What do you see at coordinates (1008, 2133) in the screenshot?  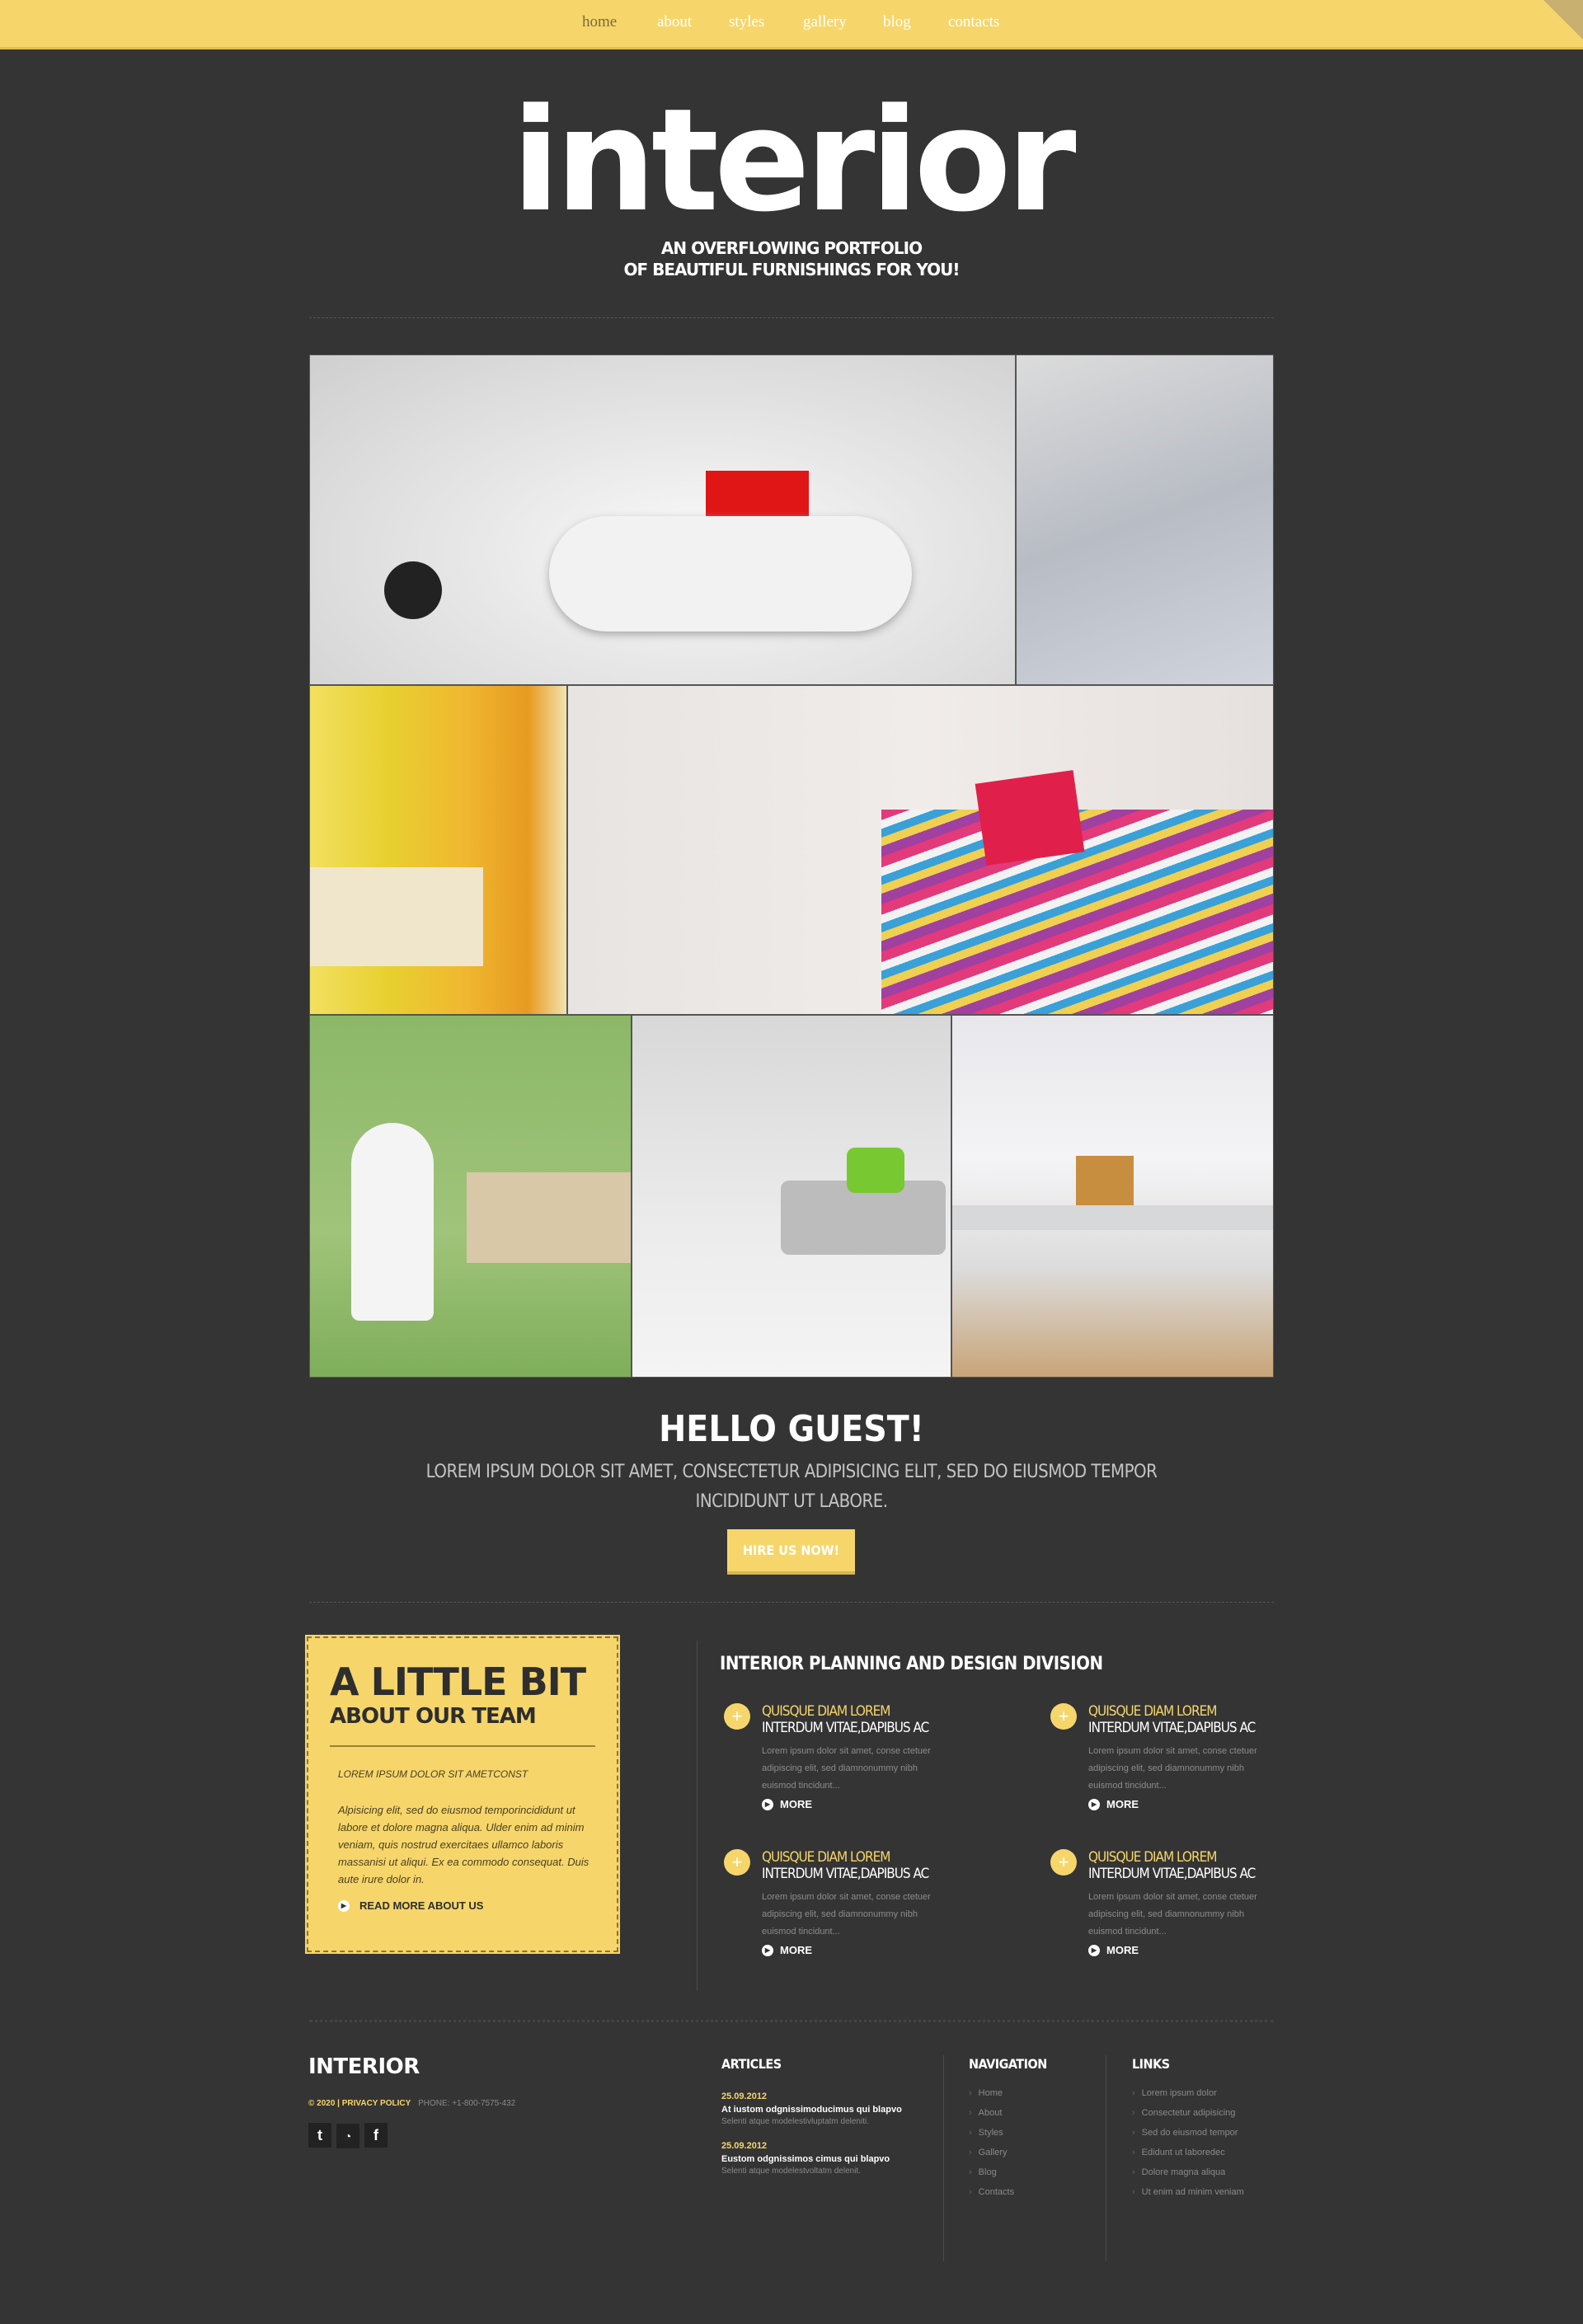 I see `footer-nav-styles: › Styles` at bounding box center [1008, 2133].